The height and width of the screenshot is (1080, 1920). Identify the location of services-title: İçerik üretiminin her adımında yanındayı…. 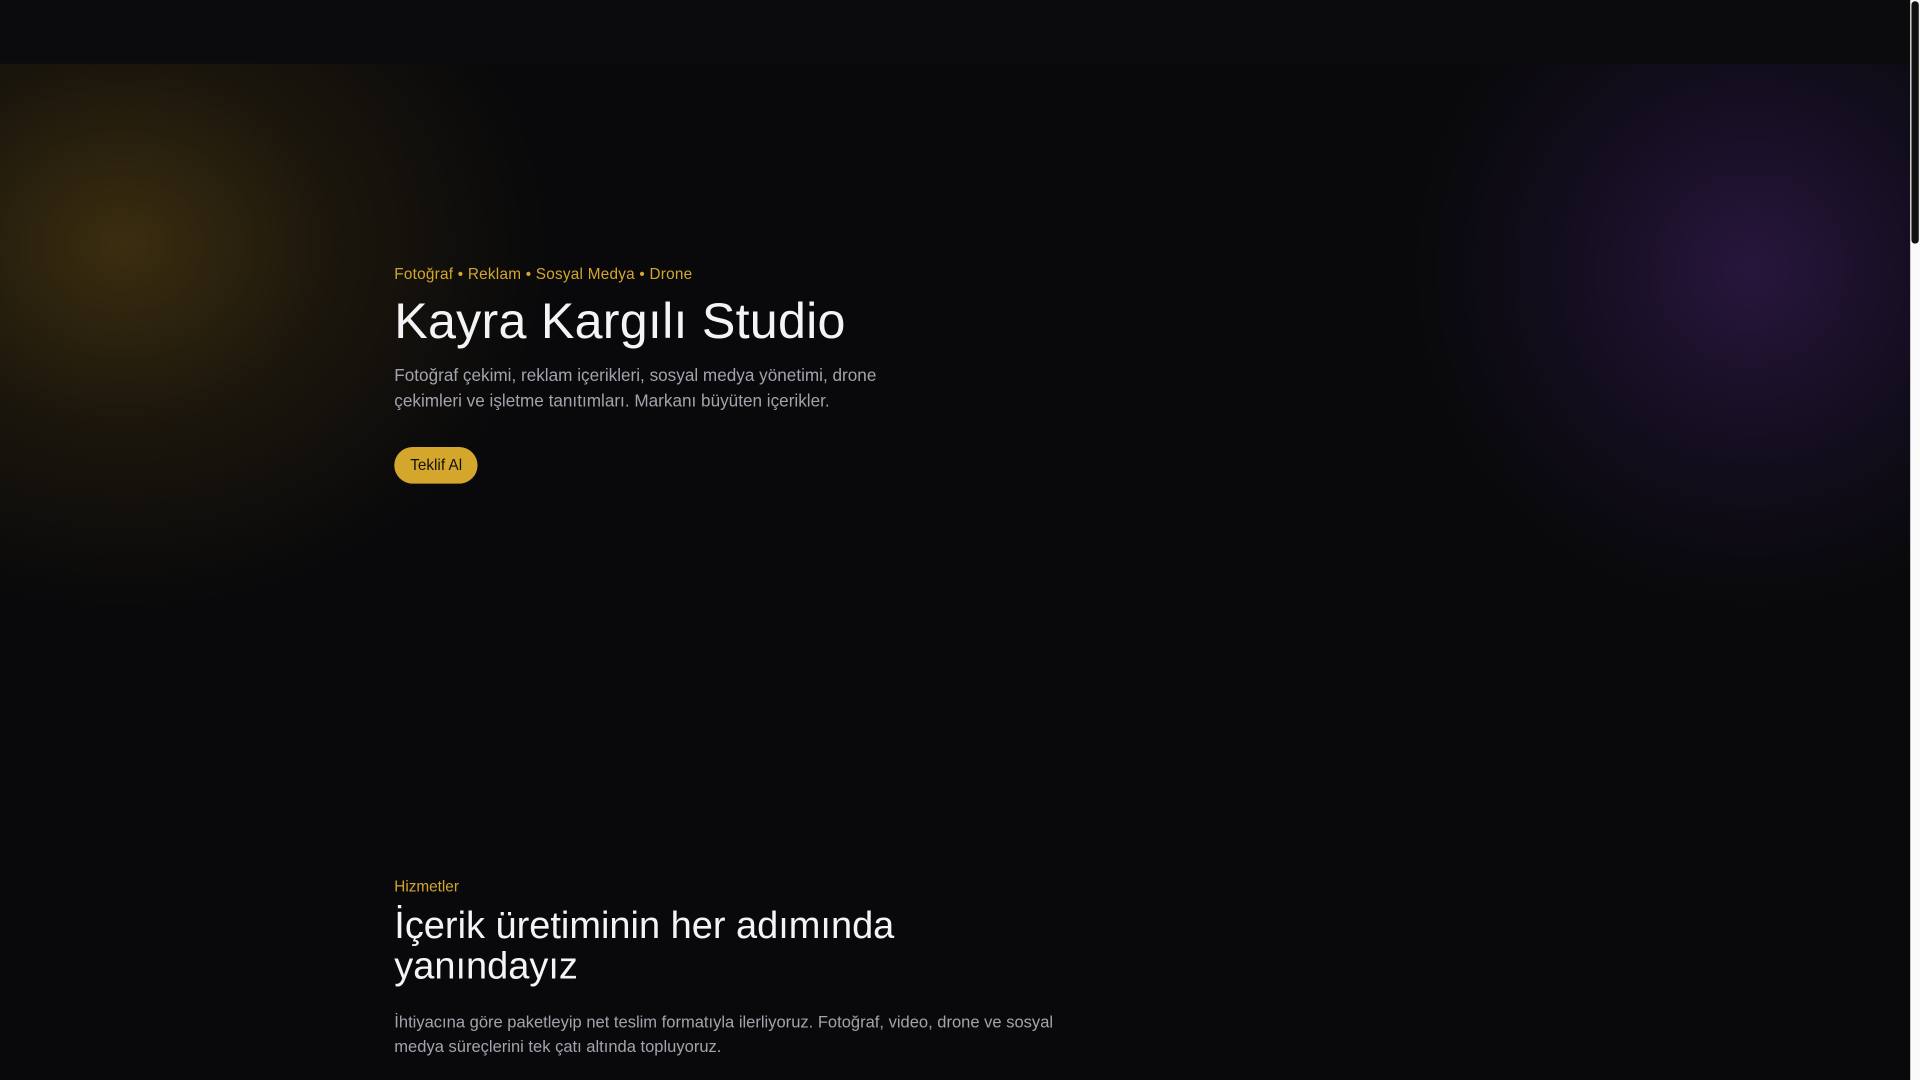
(644, 945).